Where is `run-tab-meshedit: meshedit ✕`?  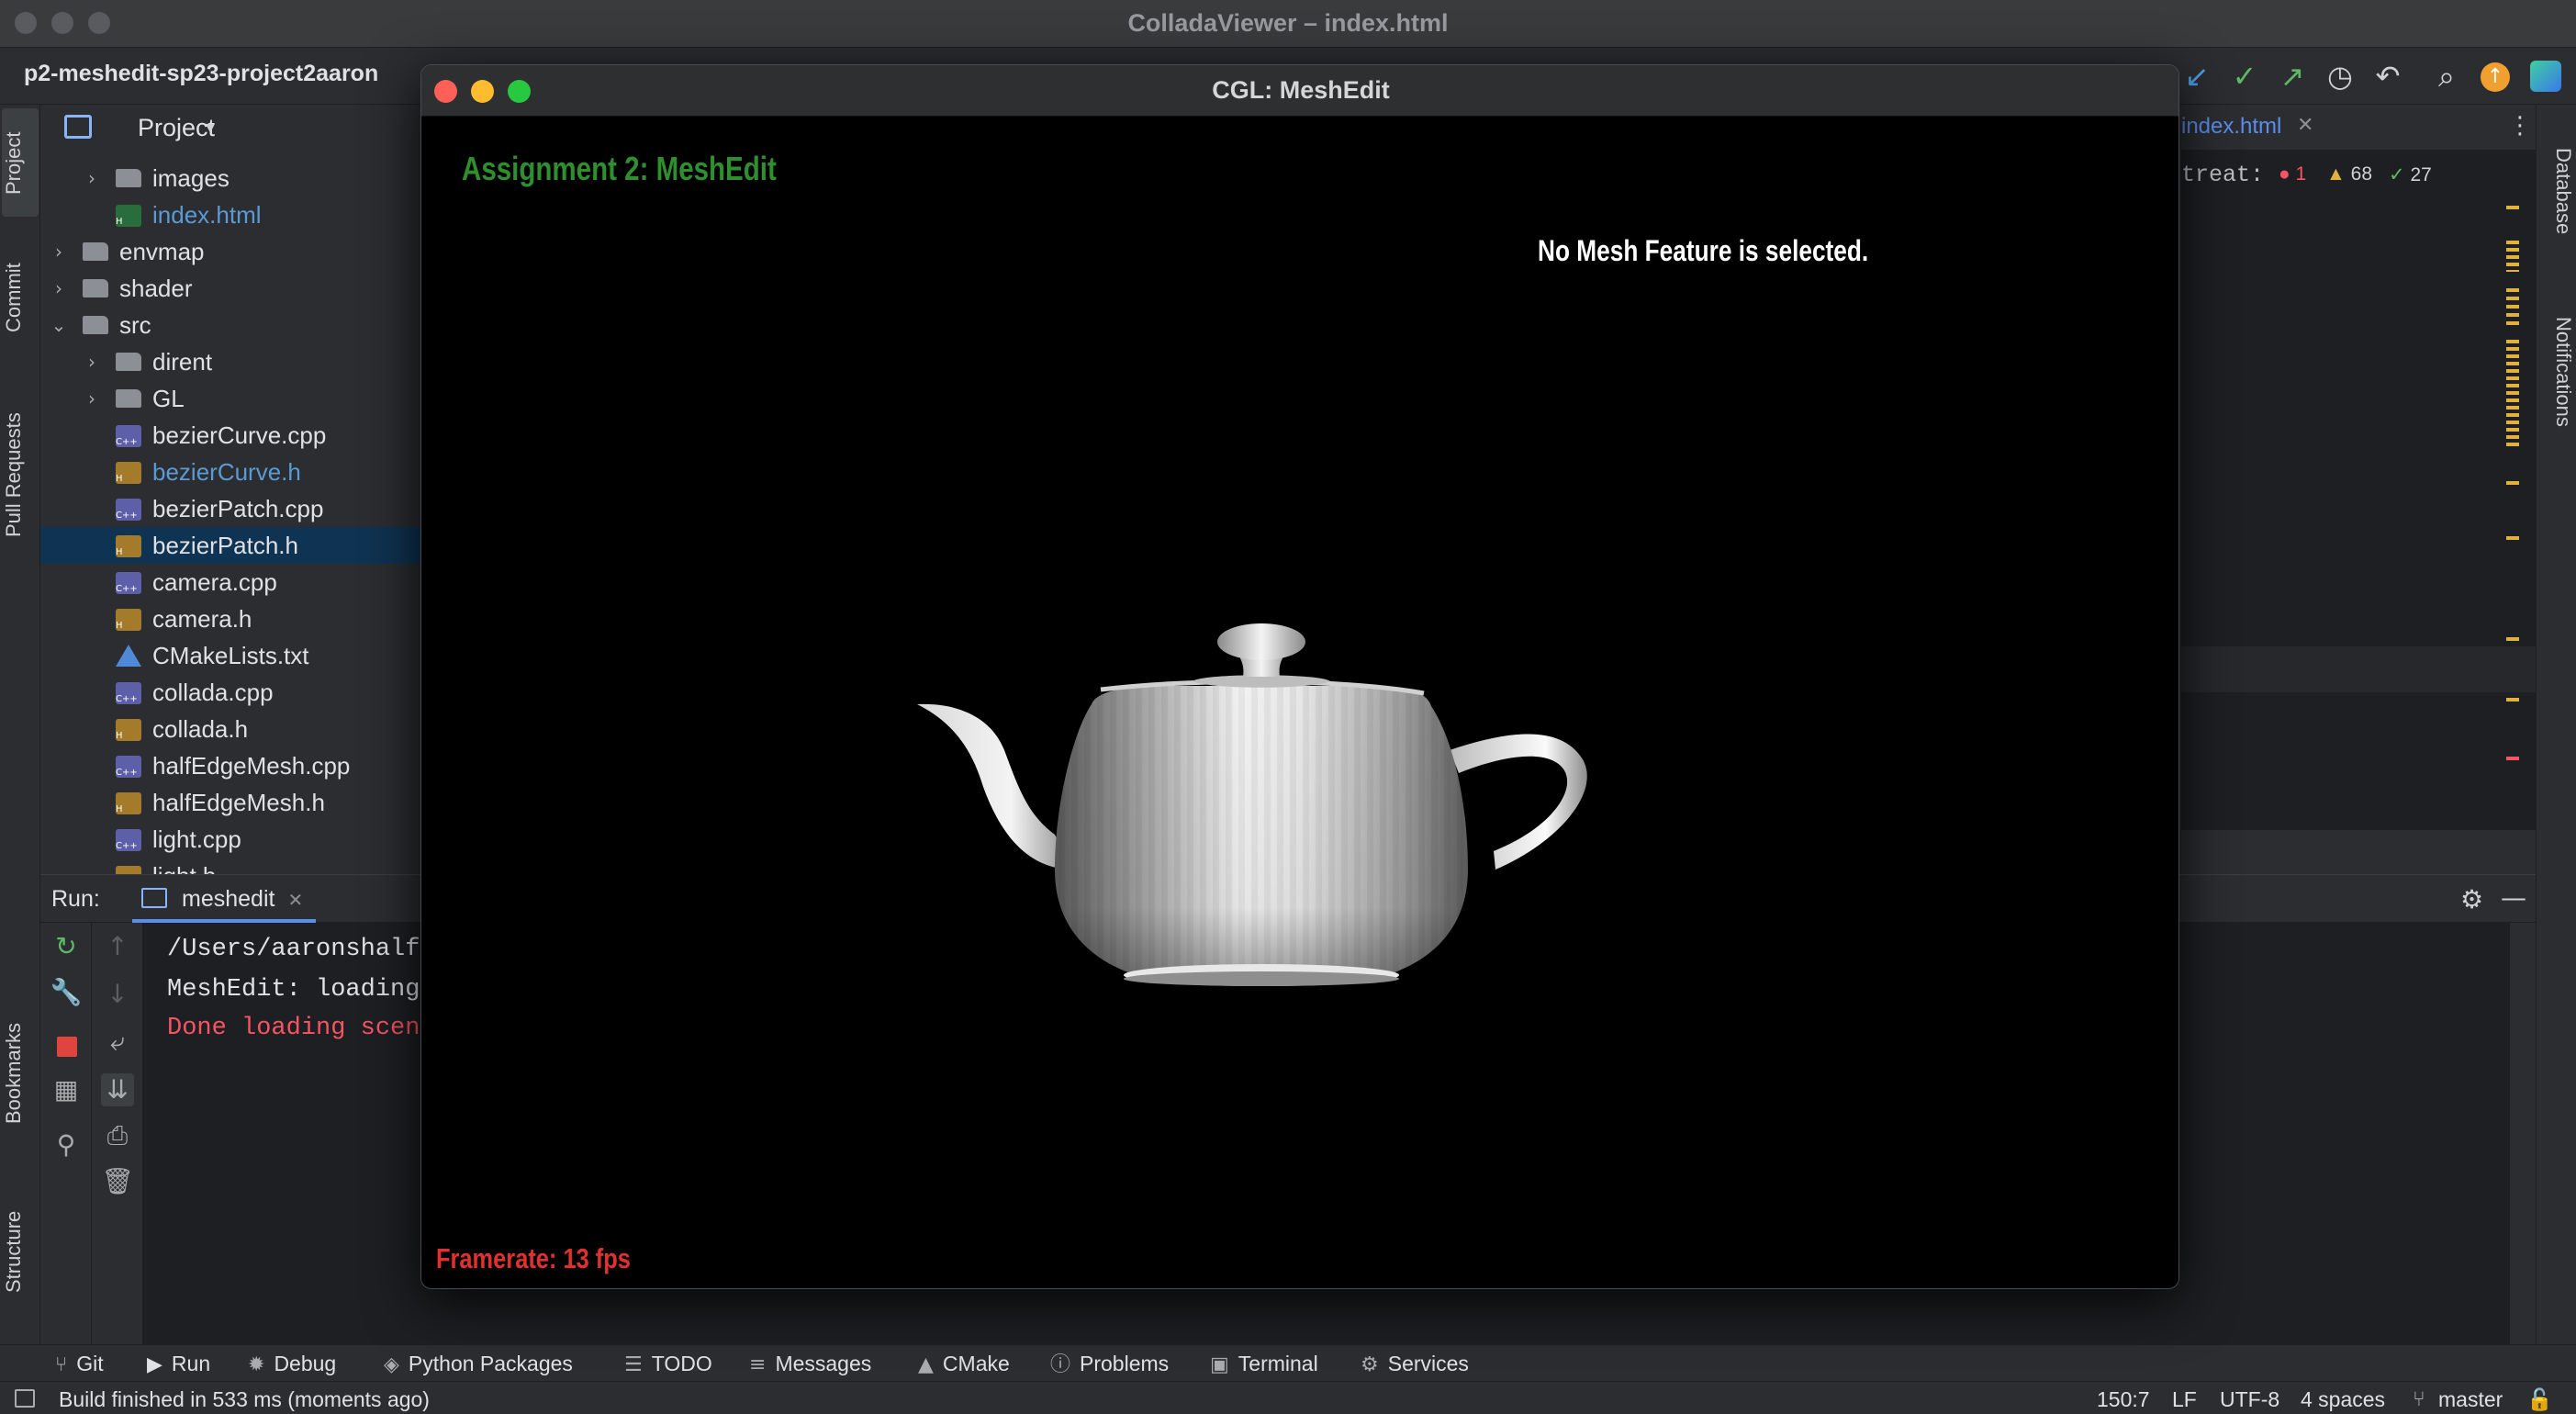 run-tab-meshedit: meshedit ✕ is located at coordinates (224, 899).